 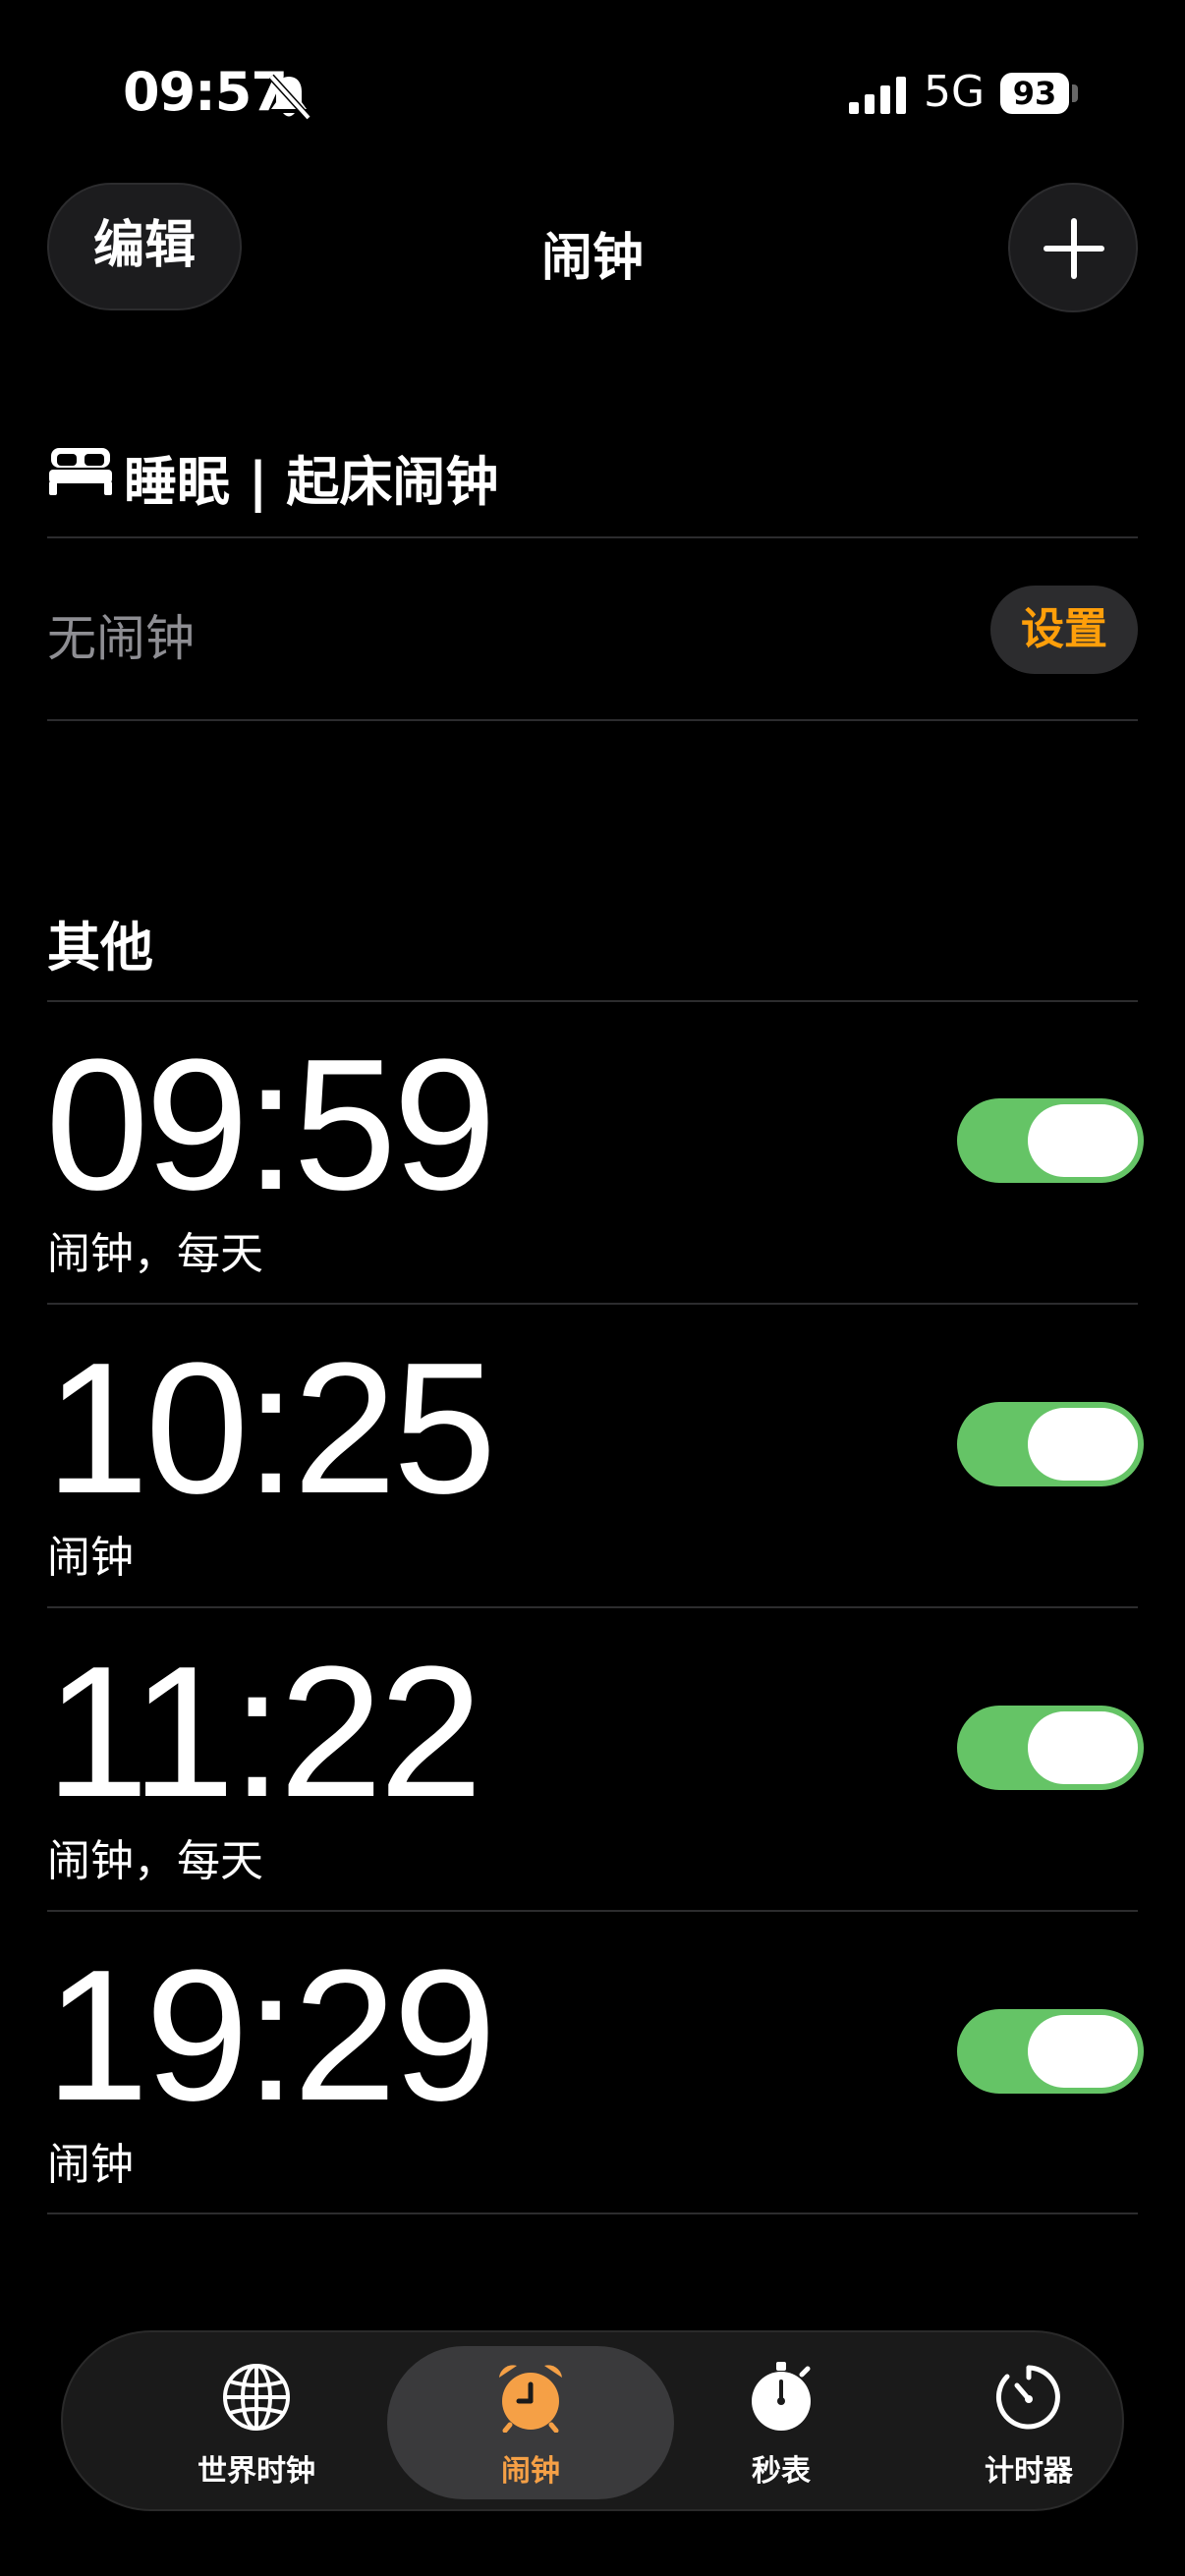 I want to click on alarm-time: 09:59, so click(x=271, y=1125).